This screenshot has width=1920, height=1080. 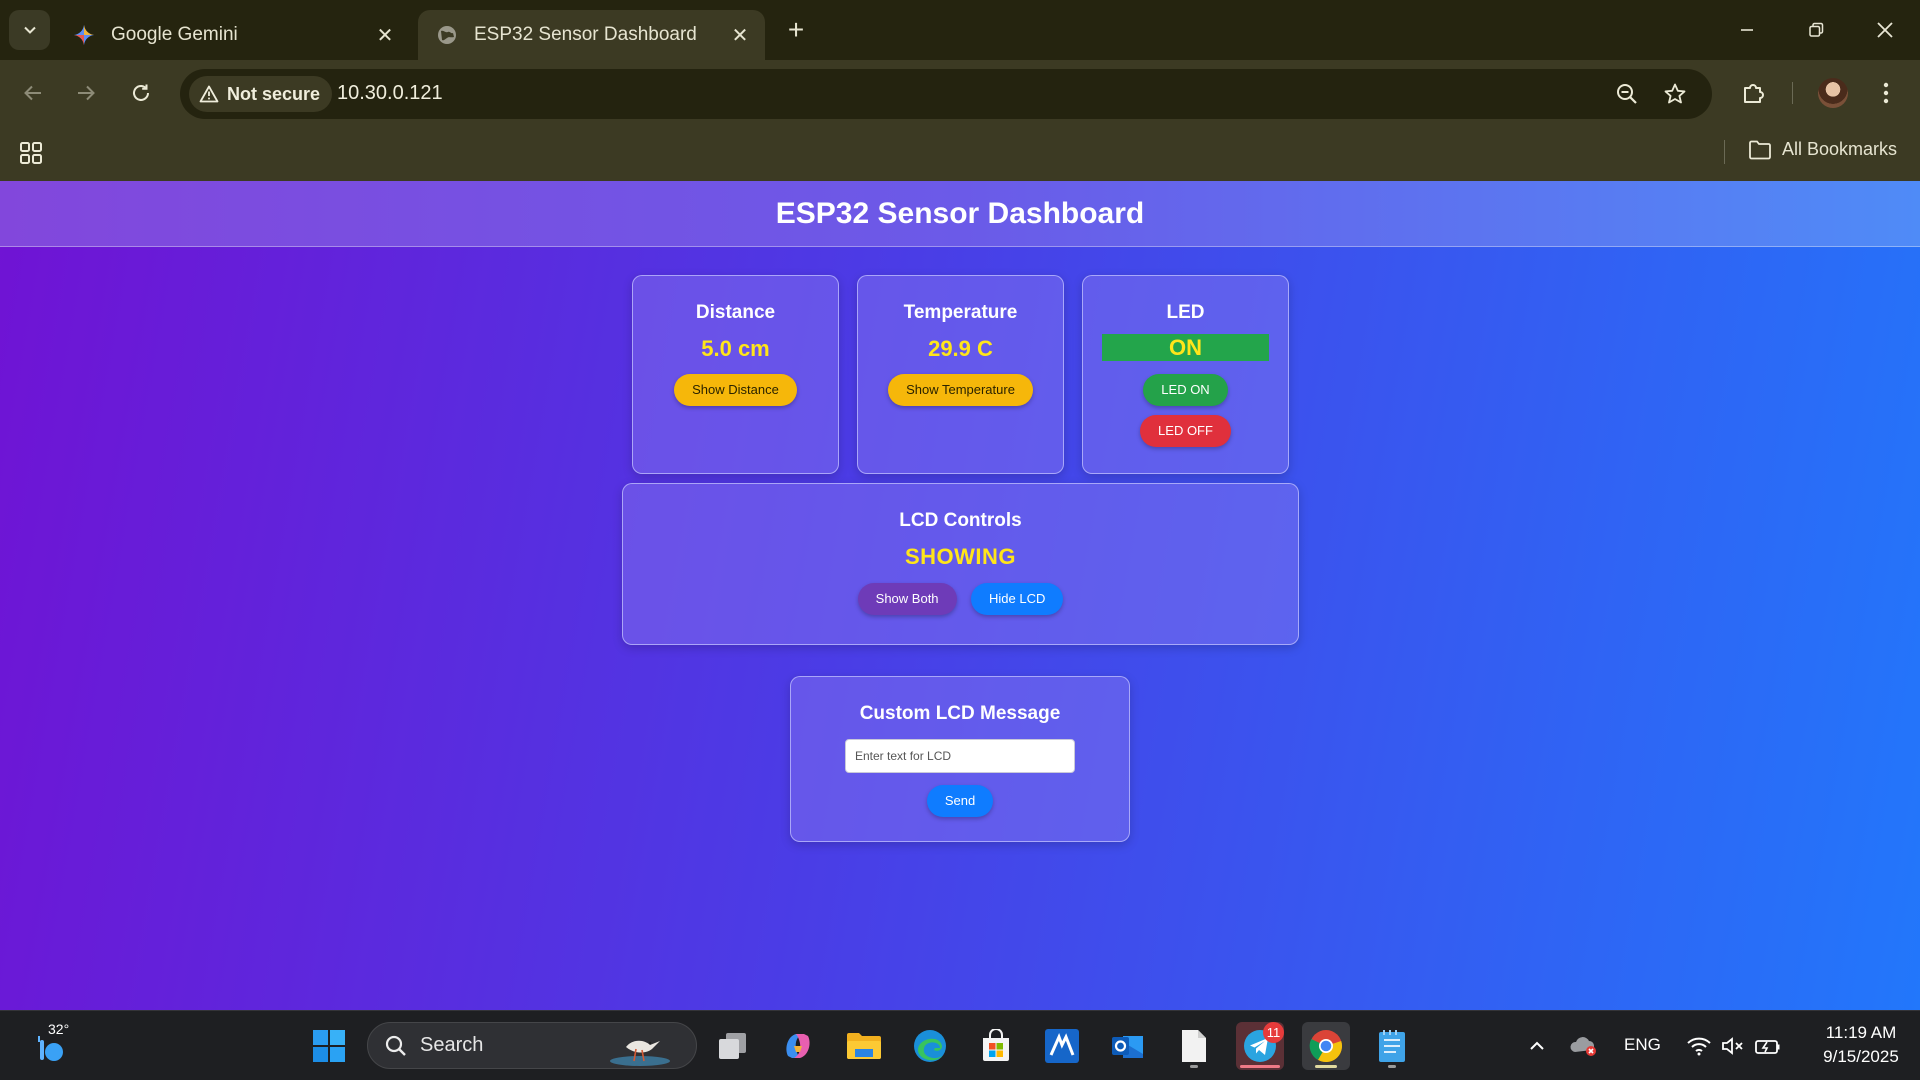 I want to click on apps-grid-icon, so click(x=31, y=153).